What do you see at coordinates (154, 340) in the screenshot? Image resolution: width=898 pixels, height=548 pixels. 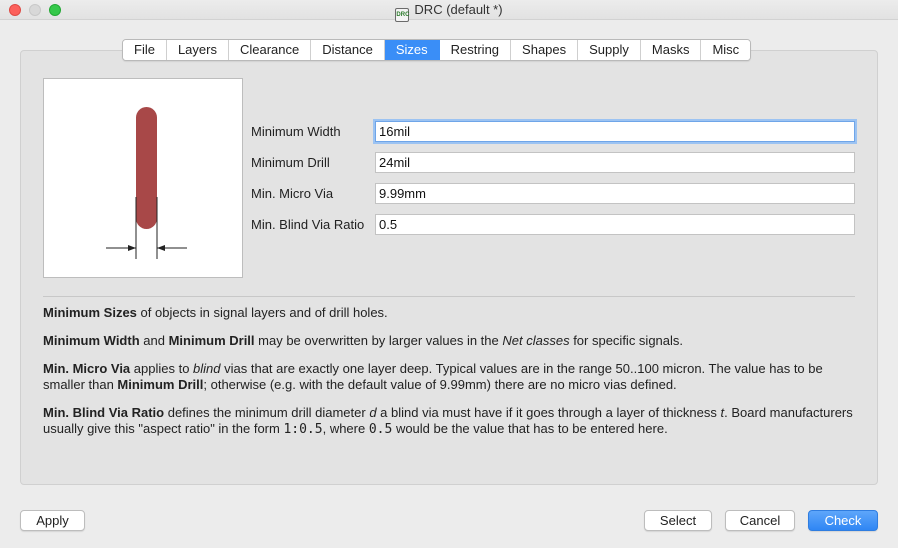 I see `desc-text: and` at bounding box center [154, 340].